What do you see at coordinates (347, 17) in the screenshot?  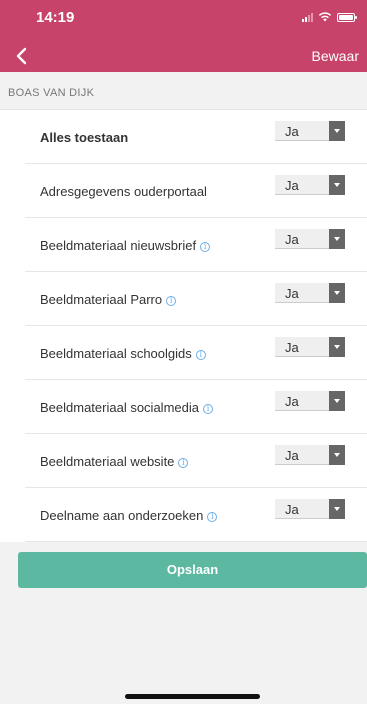 I see `battery-icon` at bounding box center [347, 17].